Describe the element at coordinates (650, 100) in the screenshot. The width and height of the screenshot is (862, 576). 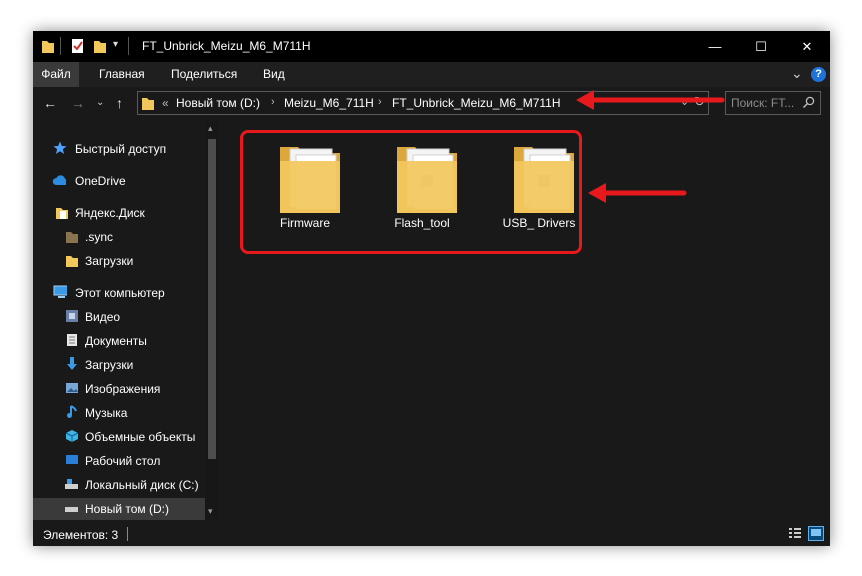
I see `annotation-arrow-address` at that location.